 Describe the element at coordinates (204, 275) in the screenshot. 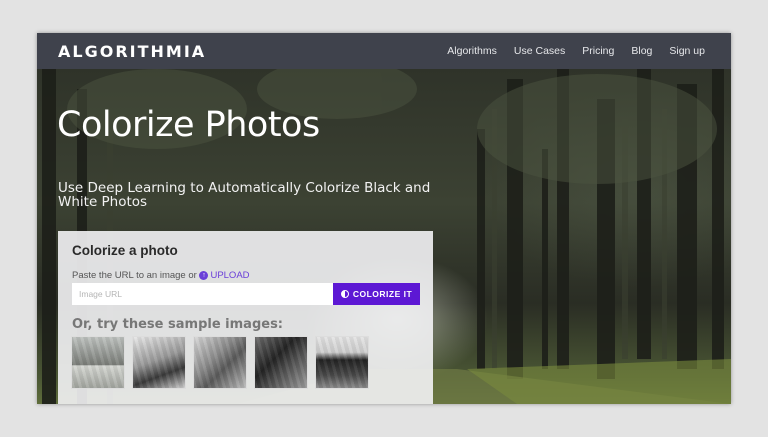

I see `upload-arrow-icon: ↑` at that location.